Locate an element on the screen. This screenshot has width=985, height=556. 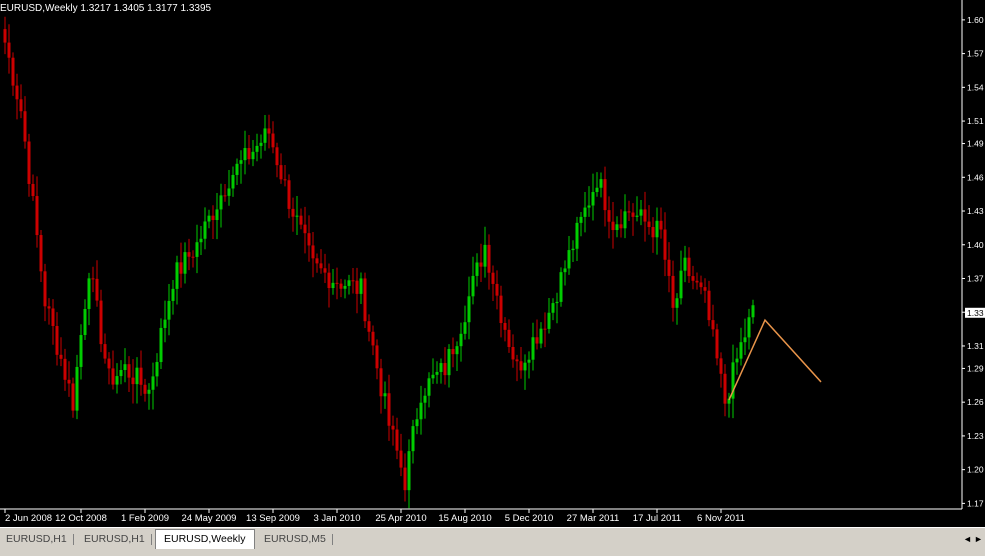
price-tick-label: 1.46 is located at coordinates (975, 177).